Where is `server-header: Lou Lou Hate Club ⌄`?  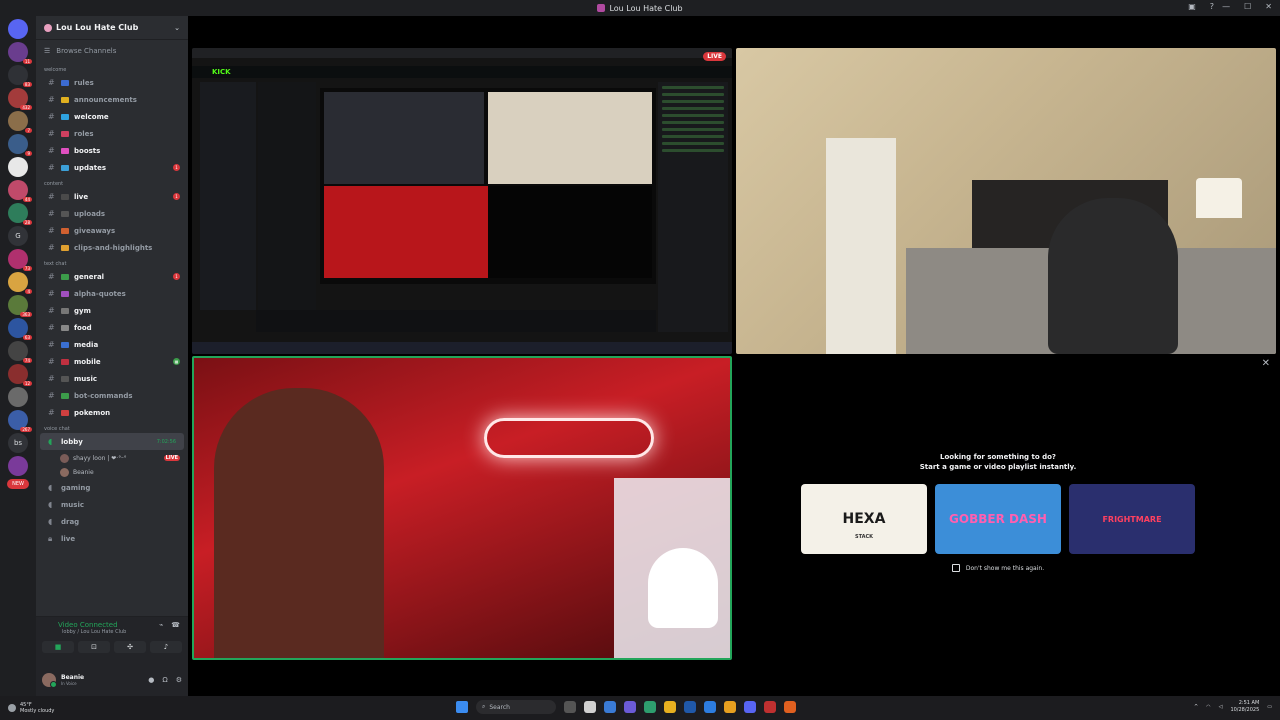 server-header: Lou Lou Hate Club ⌄ is located at coordinates (112, 28).